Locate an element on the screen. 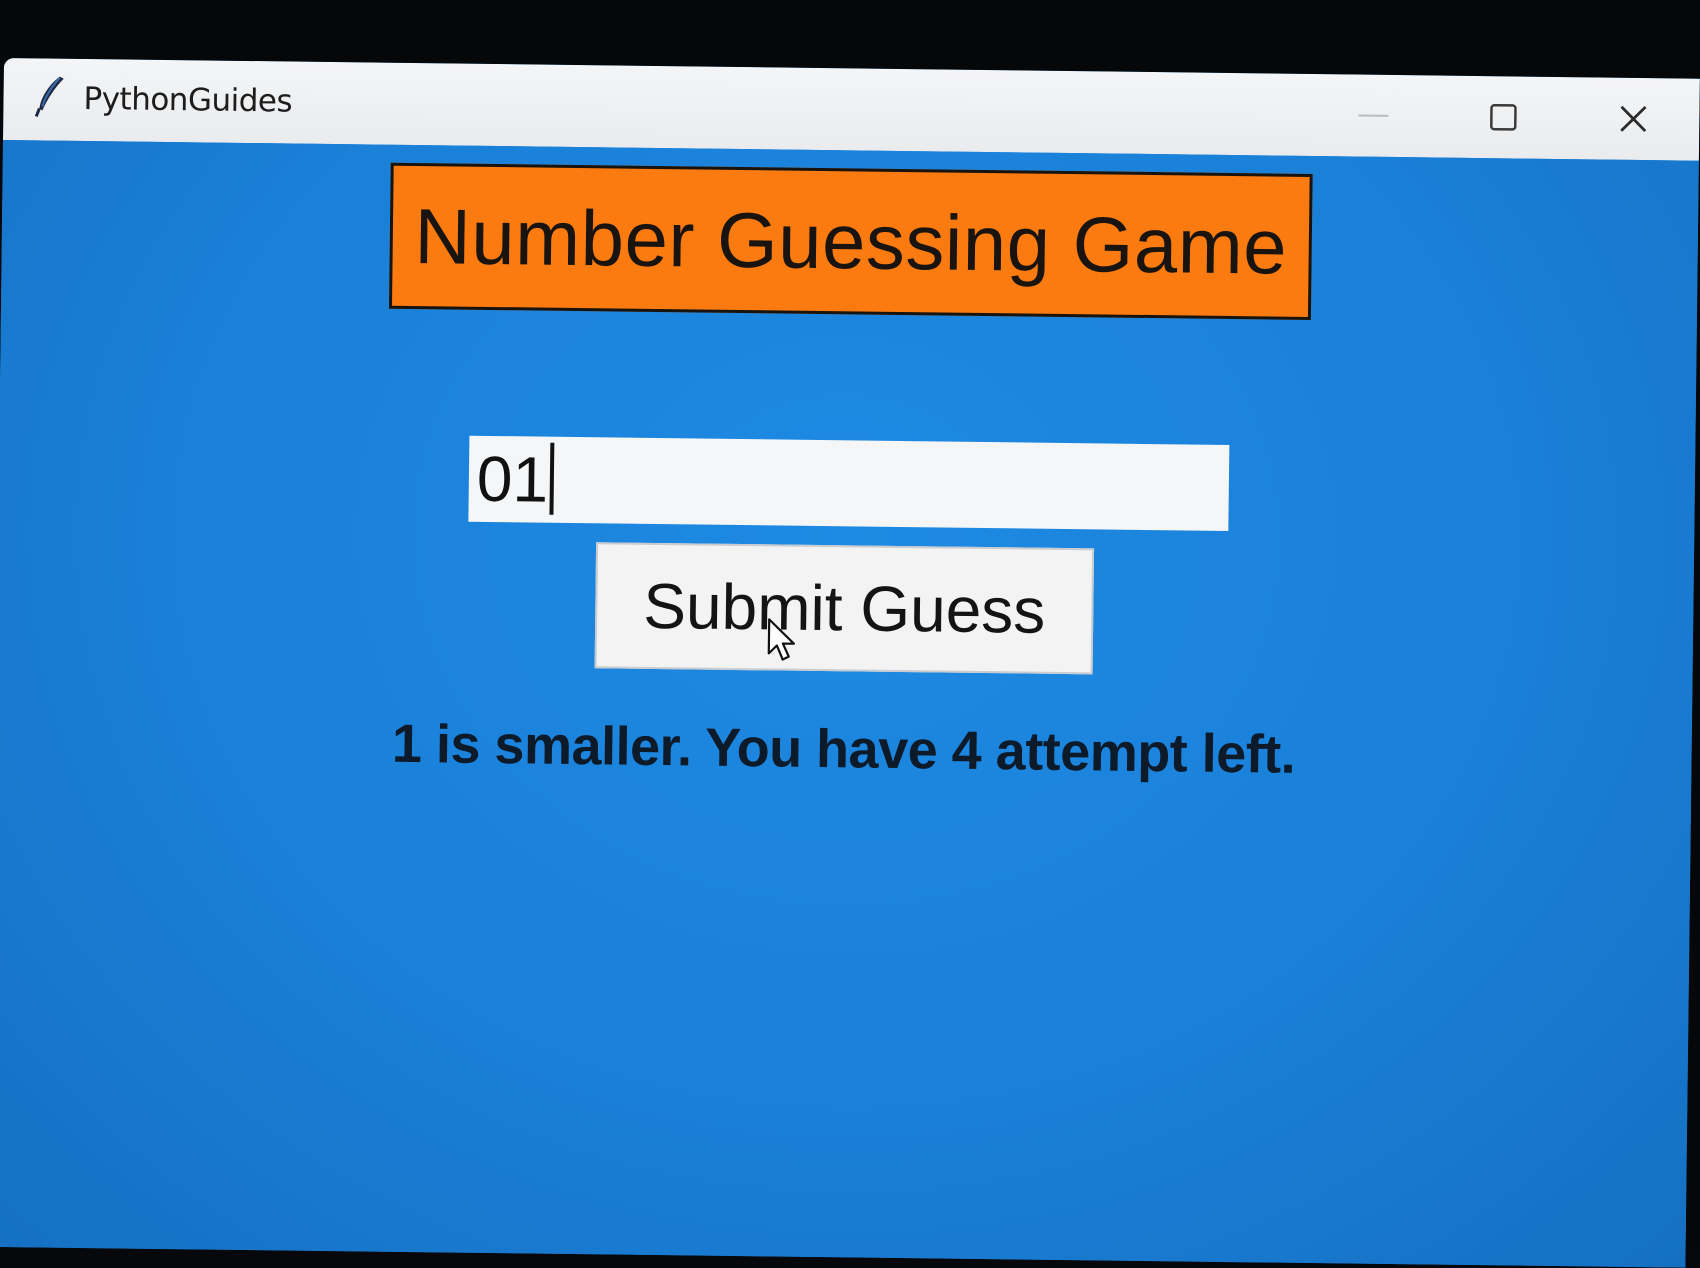  window-title: PythonGuides is located at coordinates (188, 100).